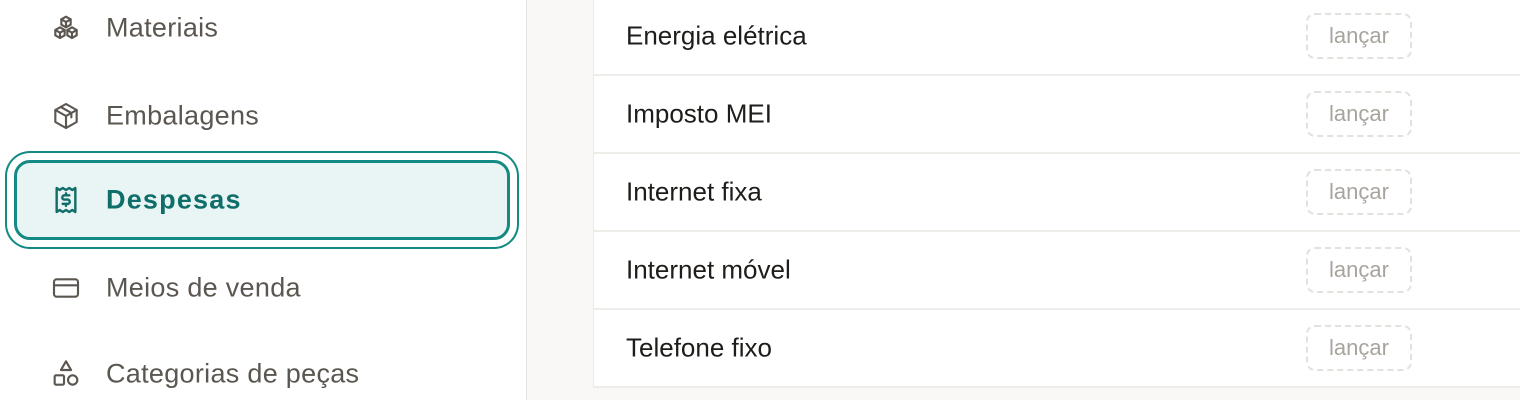  I want to click on sidebar-item-meios-de-venda: Meios de venda, so click(262, 288).